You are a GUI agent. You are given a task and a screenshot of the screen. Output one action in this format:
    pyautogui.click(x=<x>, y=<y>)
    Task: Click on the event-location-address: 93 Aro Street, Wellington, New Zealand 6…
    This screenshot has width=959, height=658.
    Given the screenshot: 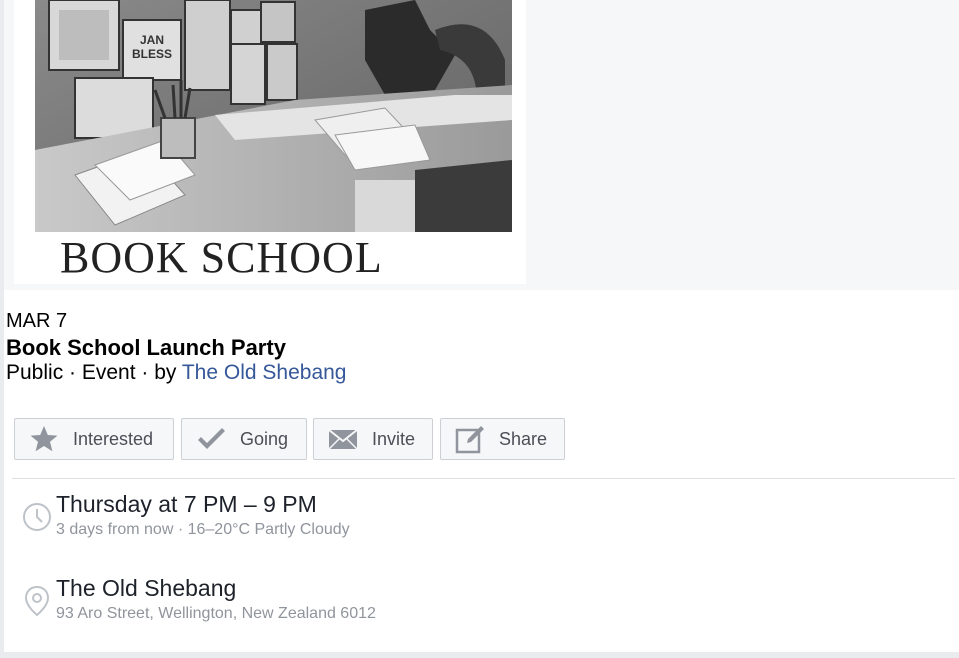 What is the action you would take?
    pyautogui.click(x=216, y=613)
    